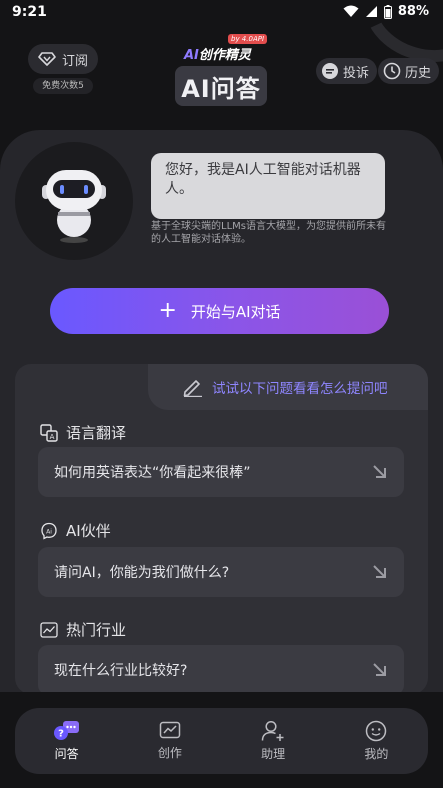 This screenshot has width=443, height=788. What do you see at coordinates (221, 86) in the screenshot?
I see `page-title: AI问答` at bounding box center [221, 86].